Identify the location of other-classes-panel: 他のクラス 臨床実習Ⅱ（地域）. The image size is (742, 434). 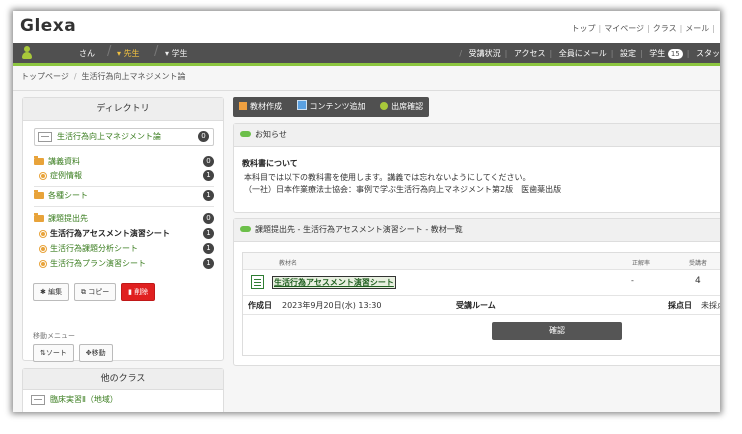
(123, 390).